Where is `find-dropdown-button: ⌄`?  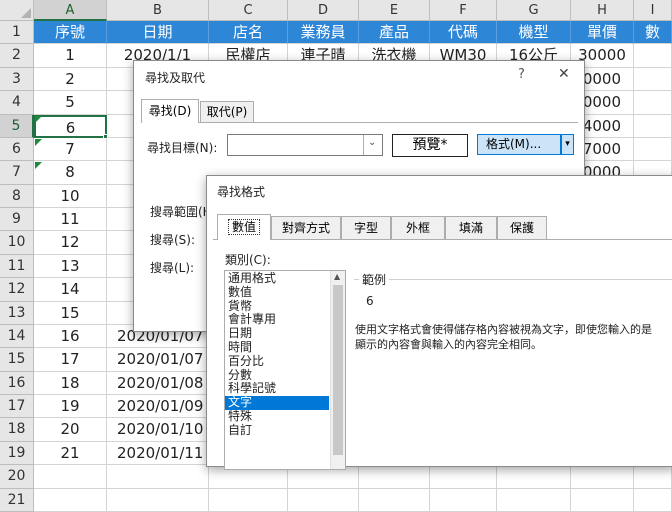 find-dropdown-button: ⌄ is located at coordinates (372, 145).